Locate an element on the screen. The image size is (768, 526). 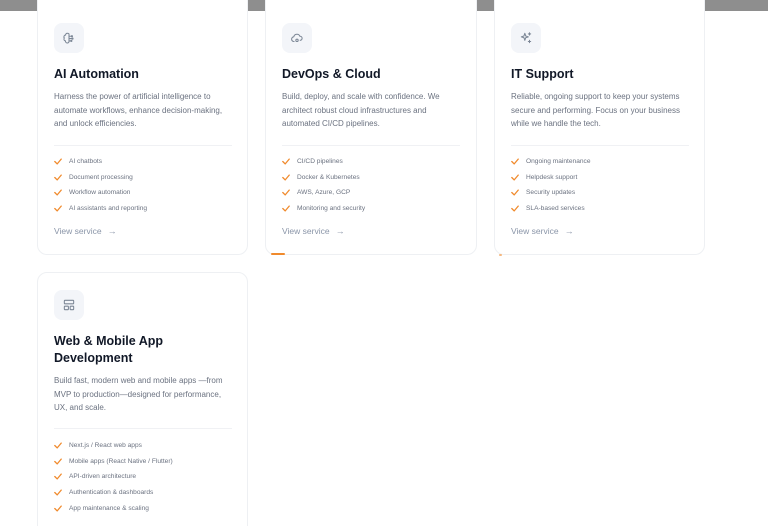
feature-label: AI assistants and reporting is located at coordinates (108, 209).